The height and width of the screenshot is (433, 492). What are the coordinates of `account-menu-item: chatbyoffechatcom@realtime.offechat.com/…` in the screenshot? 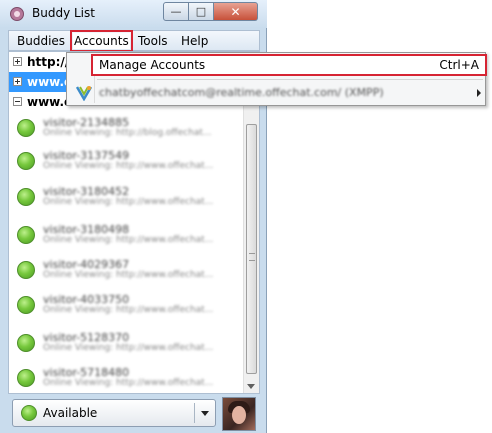 It's located at (276, 93).